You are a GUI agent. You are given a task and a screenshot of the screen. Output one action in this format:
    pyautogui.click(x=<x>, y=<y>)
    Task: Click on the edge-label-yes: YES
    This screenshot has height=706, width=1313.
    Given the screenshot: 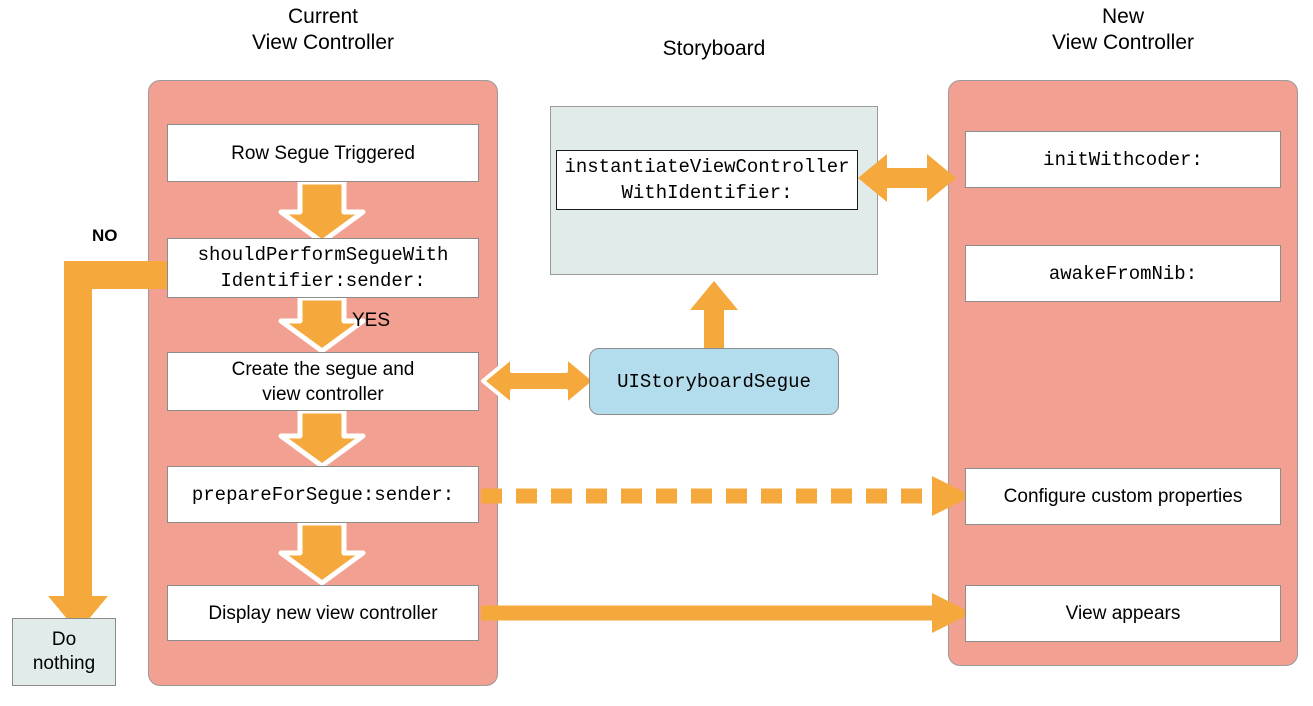 What is the action you would take?
    pyautogui.click(x=371, y=320)
    